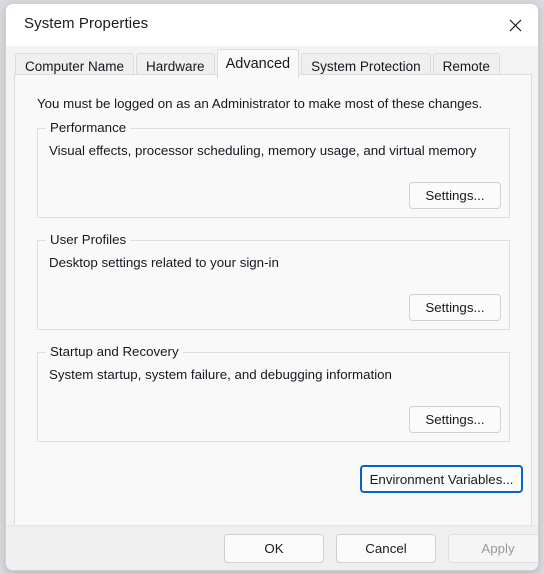 Image resolution: width=544 pixels, height=574 pixels. What do you see at coordinates (258, 64) in the screenshot?
I see `tab-advanced: Advanced` at bounding box center [258, 64].